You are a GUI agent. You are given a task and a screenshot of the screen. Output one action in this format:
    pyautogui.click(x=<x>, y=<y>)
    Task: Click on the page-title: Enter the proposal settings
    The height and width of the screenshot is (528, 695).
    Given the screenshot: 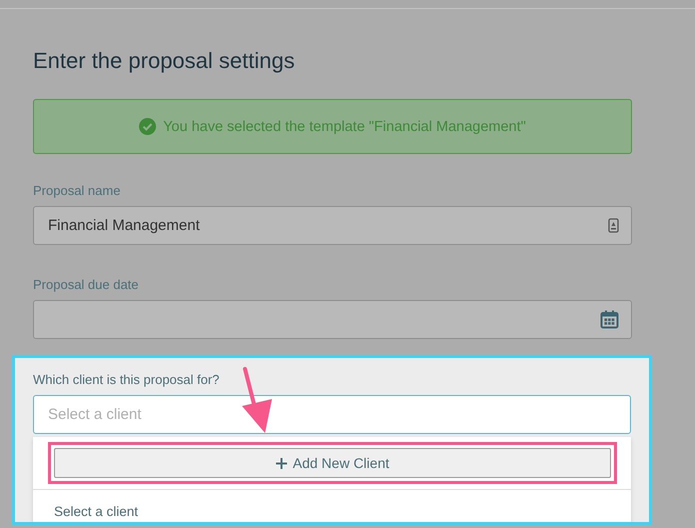 What is the action you would take?
    pyautogui.click(x=164, y=61)
    